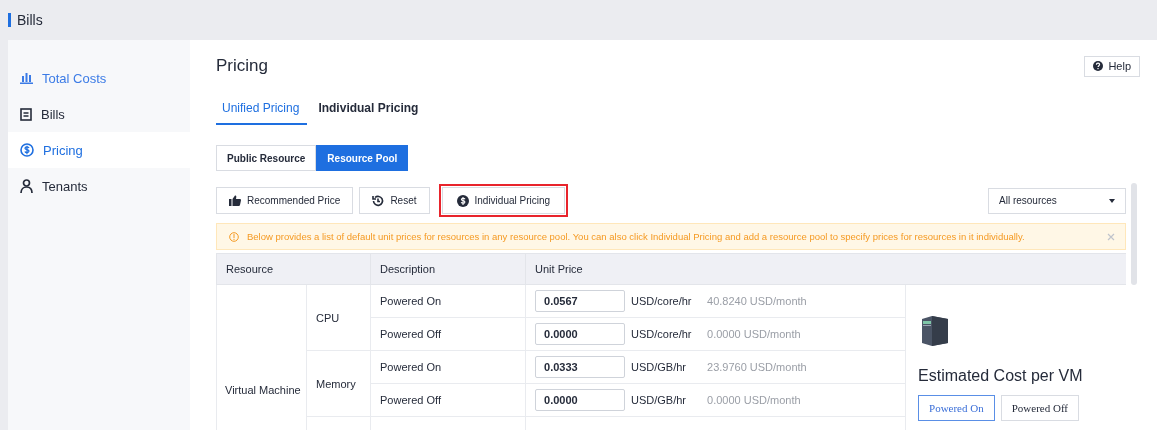  What do you see at coordinates (235, 200) in the screenshot?
I see `thumbs-up-icon` at bounding box center [235, 200].